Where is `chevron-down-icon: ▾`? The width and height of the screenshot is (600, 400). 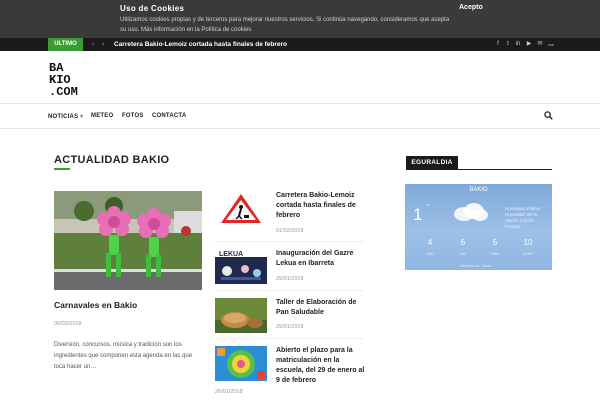
chevron-down-icon: ▾ is located at coordinates (82, 117).